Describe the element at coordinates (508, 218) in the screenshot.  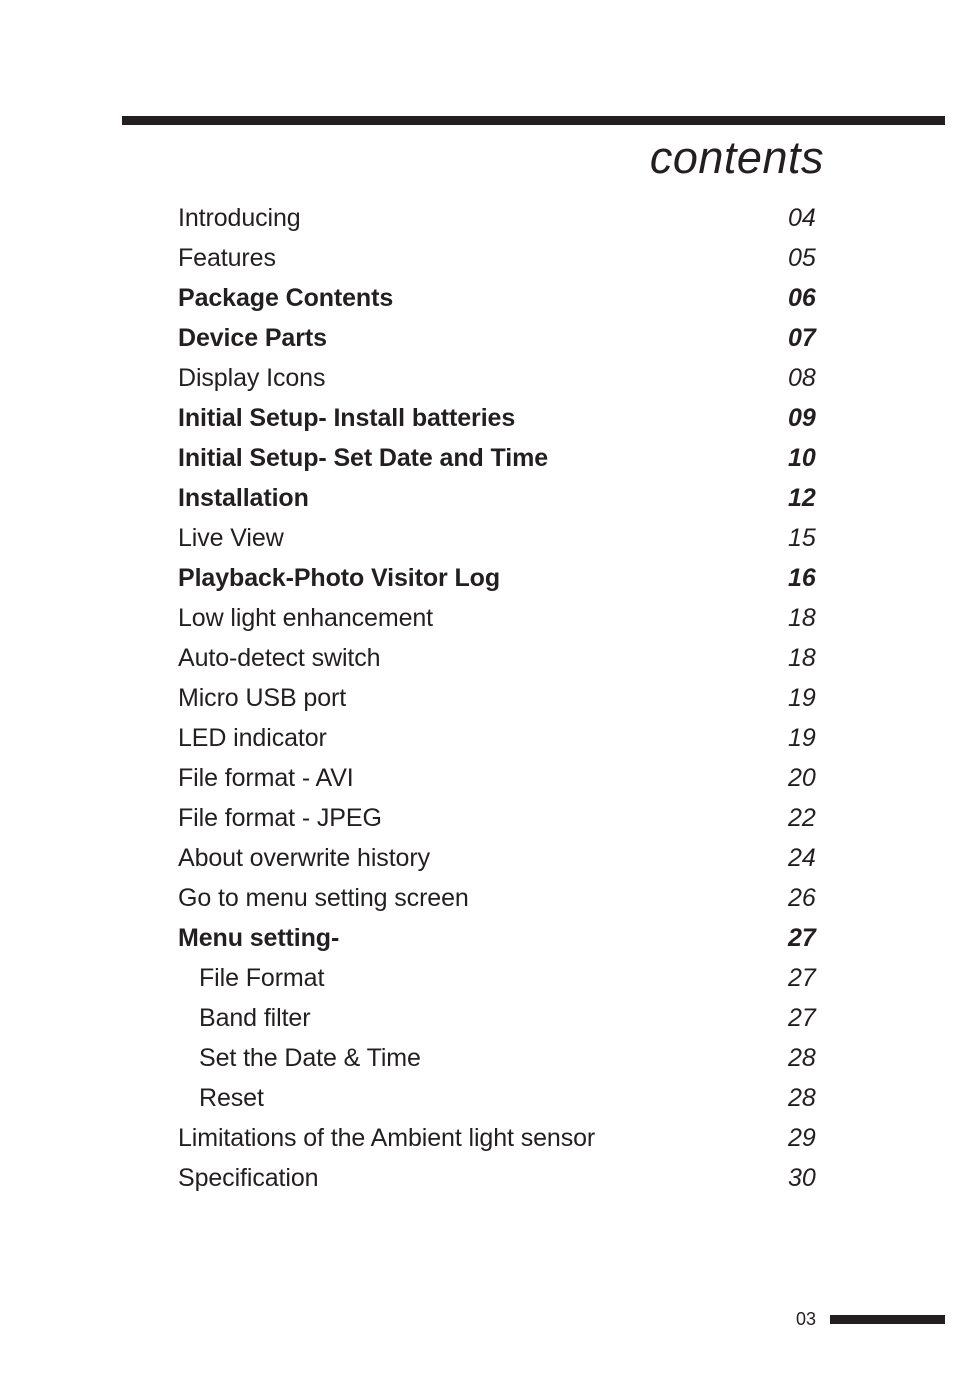
I see `toc-entry: Introducing 04` at that location.